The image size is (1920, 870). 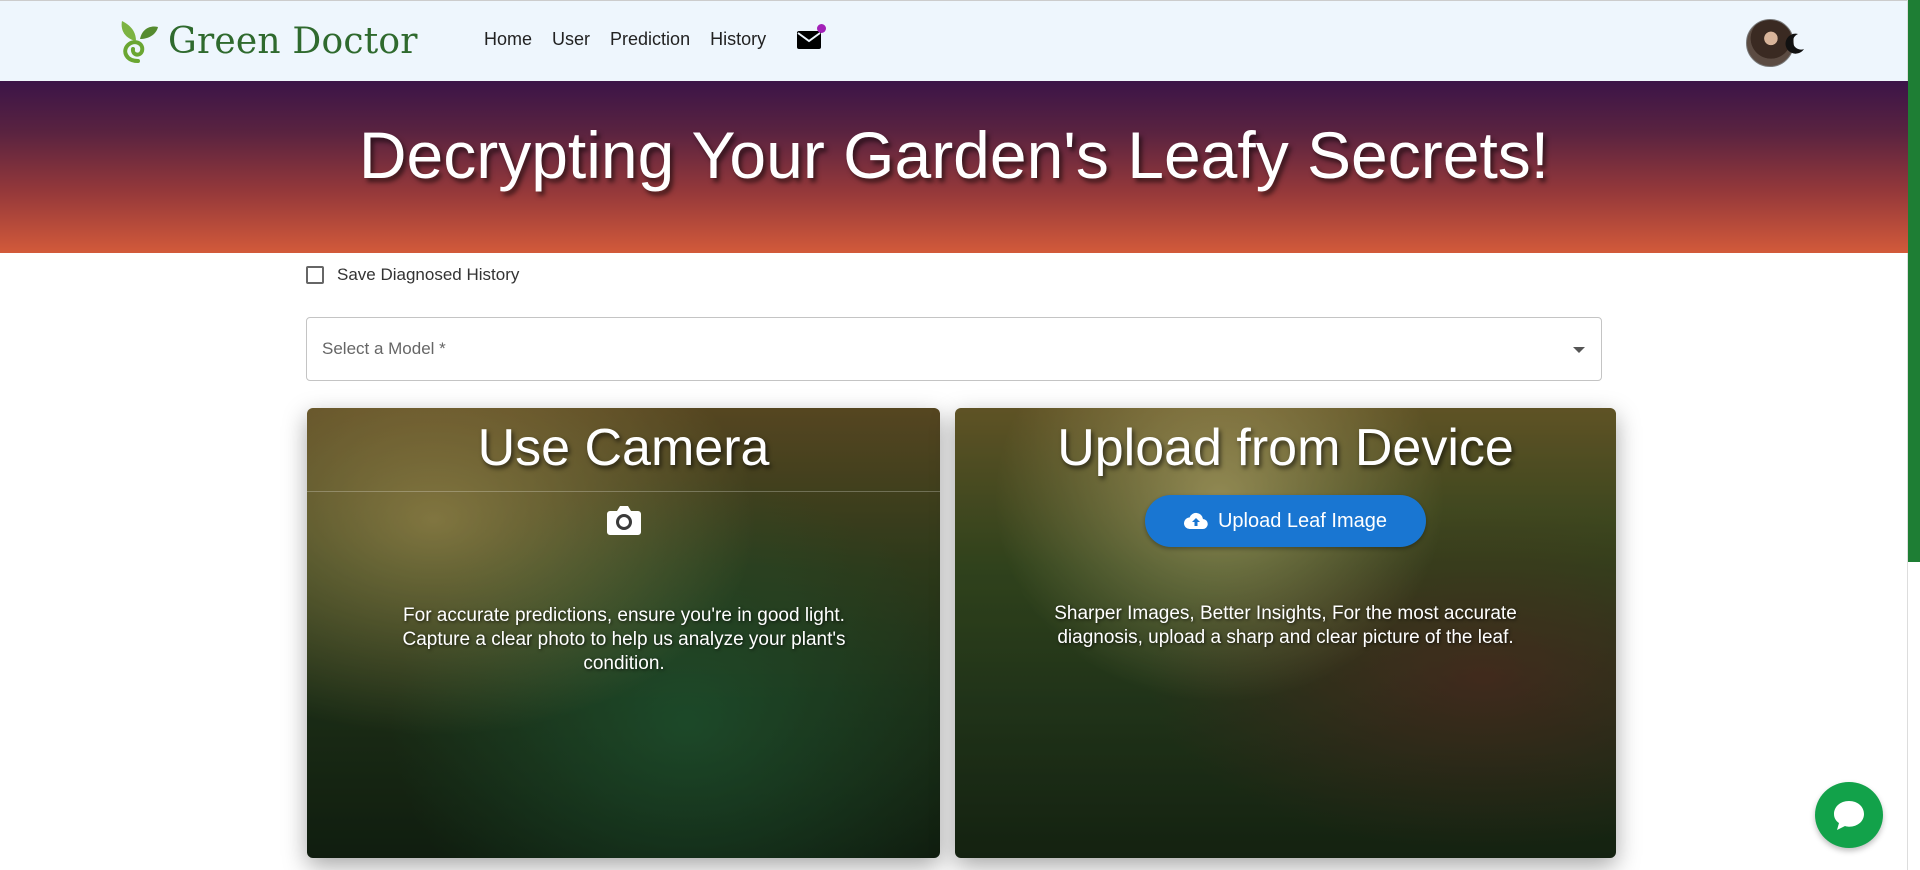 What do you see at coordinates (650, 39) in the screenshot?
I see `nav-link-prediction: Prediction` at bounding box center [650, 39].